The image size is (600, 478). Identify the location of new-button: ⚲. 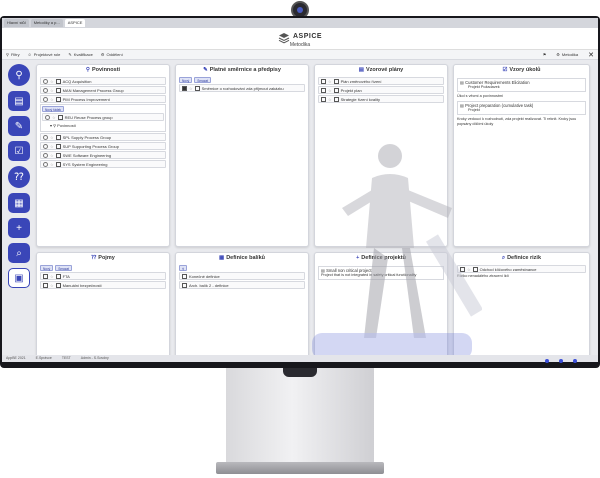
(183, 268).